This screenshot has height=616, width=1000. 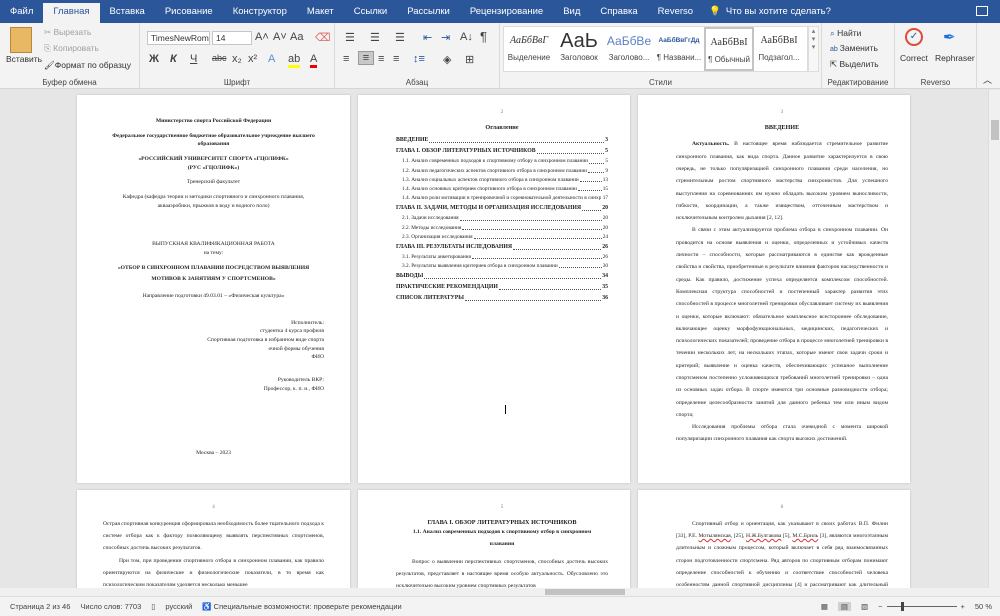 What do you see at coordinates (982, 11) in the screenshot?
I see `comments-icon` at bounding box center [982, 11].